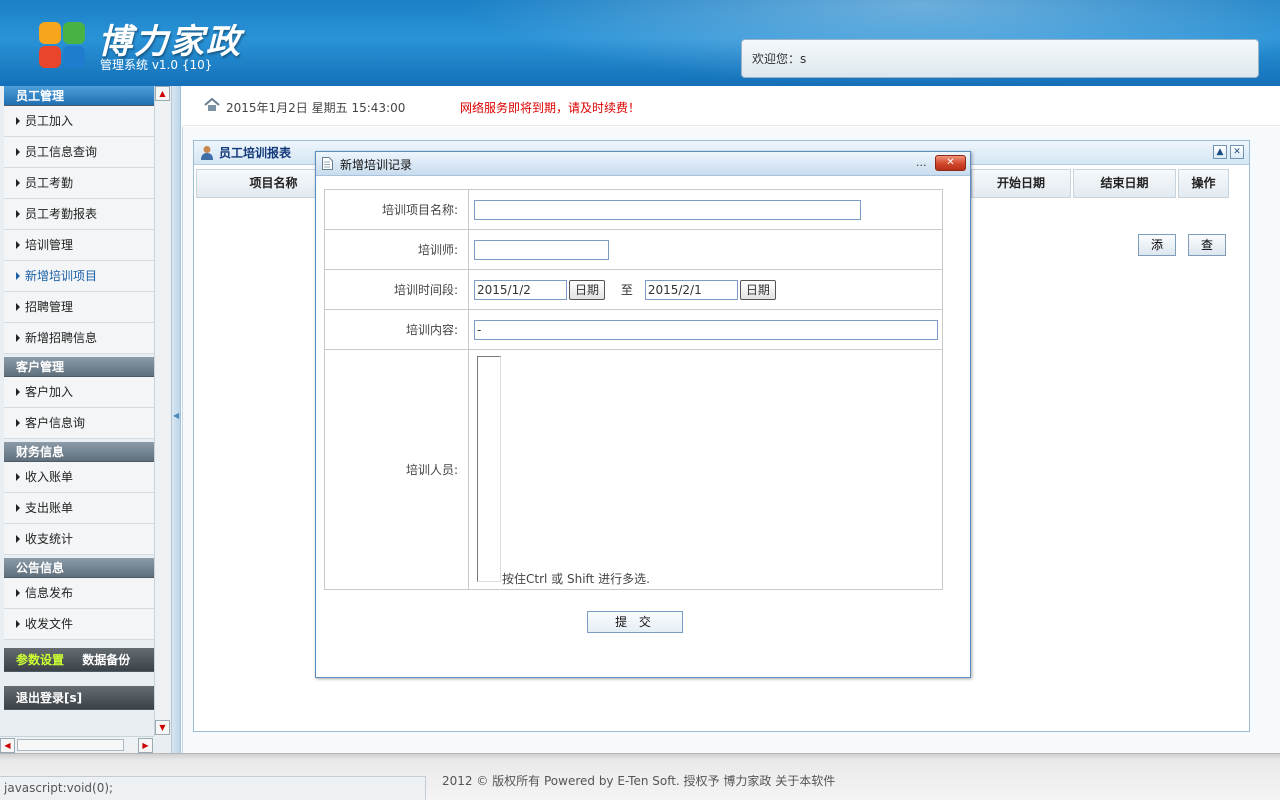 The width and height of the screenshot is (1280, 800). What do you see at coordinates (757, 289) in the screenshot?
I see `end-date-button: 日期` at bounding box center [757, 289].